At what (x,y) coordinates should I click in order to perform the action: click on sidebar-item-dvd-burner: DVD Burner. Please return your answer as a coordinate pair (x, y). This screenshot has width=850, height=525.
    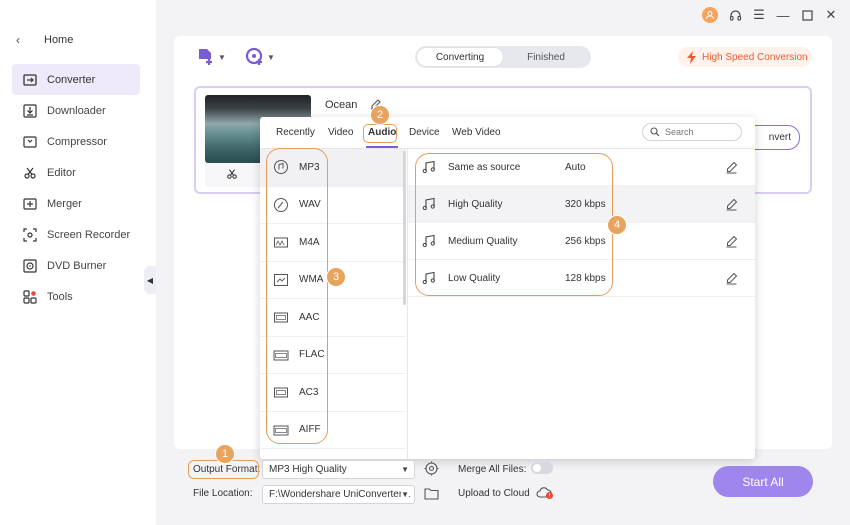
    Looking at the image, I should click on (76, 265).